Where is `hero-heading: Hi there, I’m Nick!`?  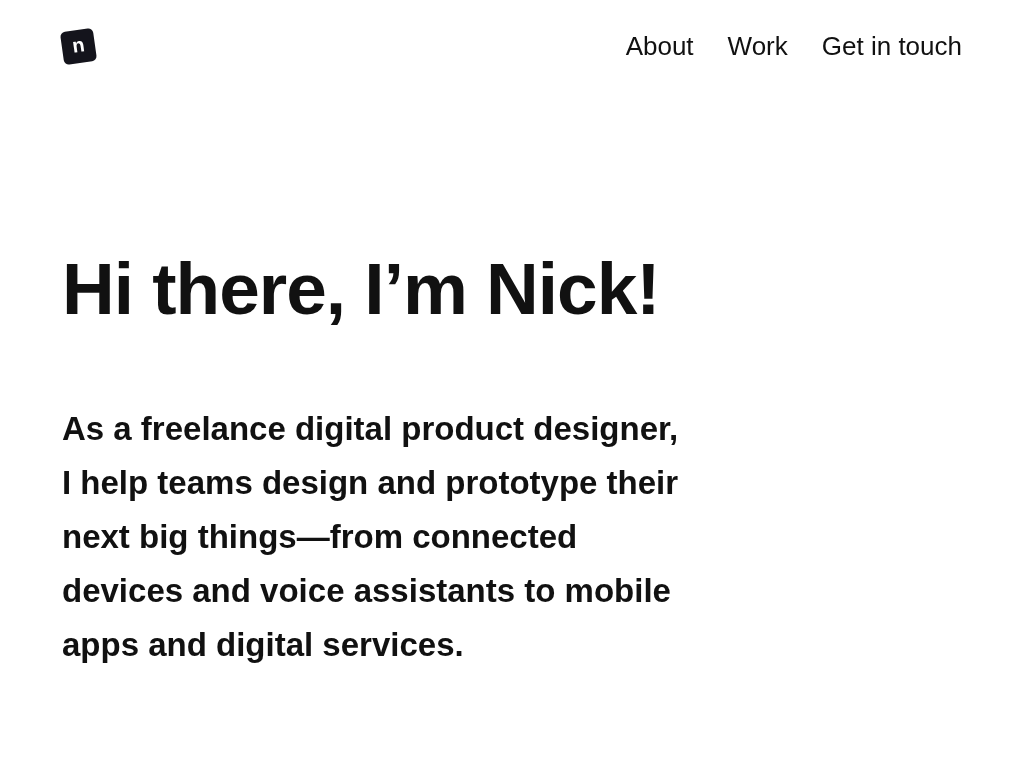
hero-heading: Hi there, I’m Nick! is located at coordinates (361, 288).